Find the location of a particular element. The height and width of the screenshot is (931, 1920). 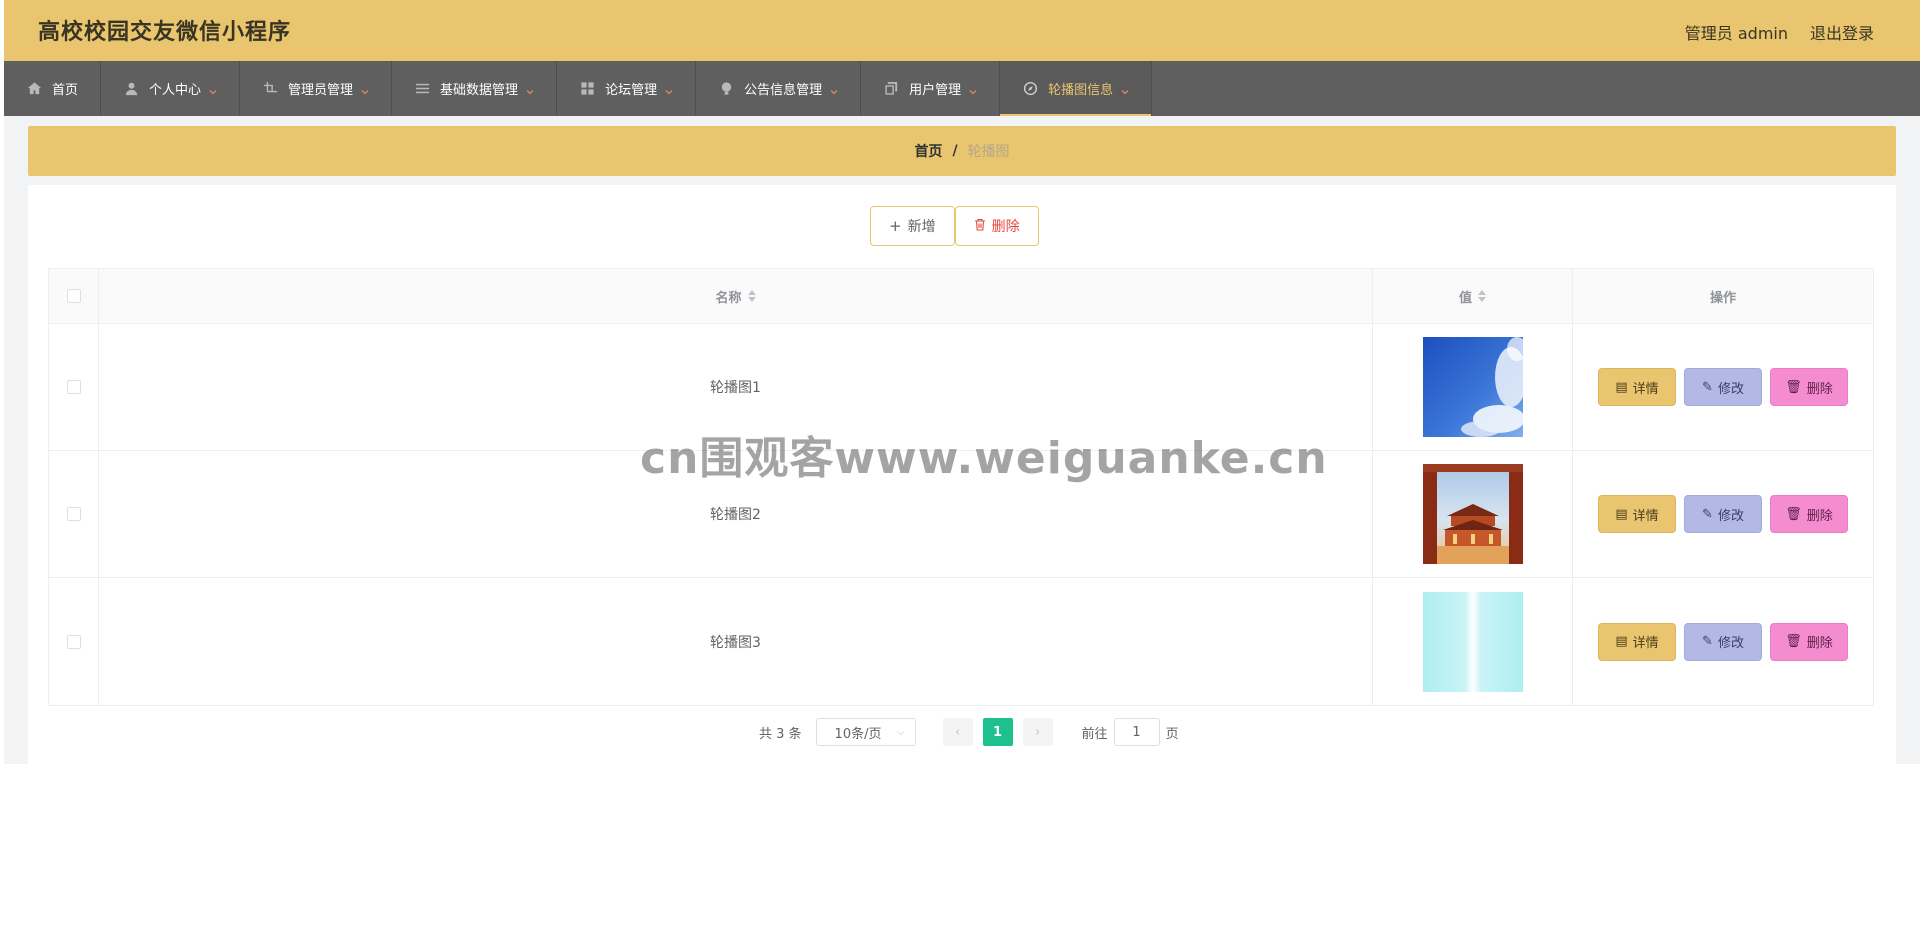

compass-icon is located at coordinates (1030, 89).